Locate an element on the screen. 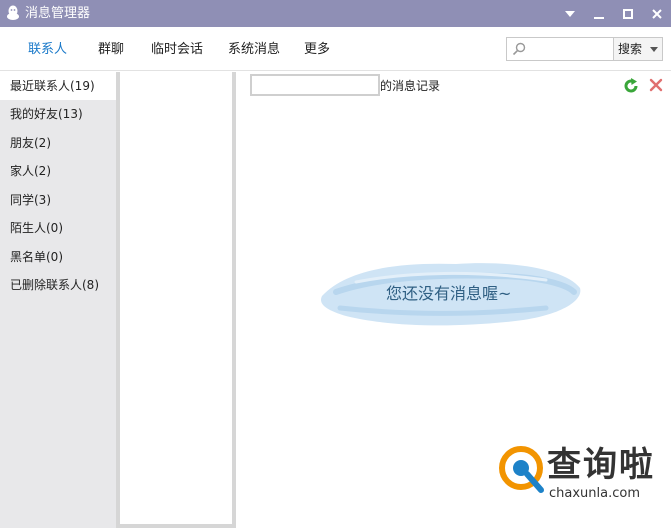 The height and width of the screenshot is (528, 671). sidebar-item-family: 家人(2) is located at coordinates (58, 171).